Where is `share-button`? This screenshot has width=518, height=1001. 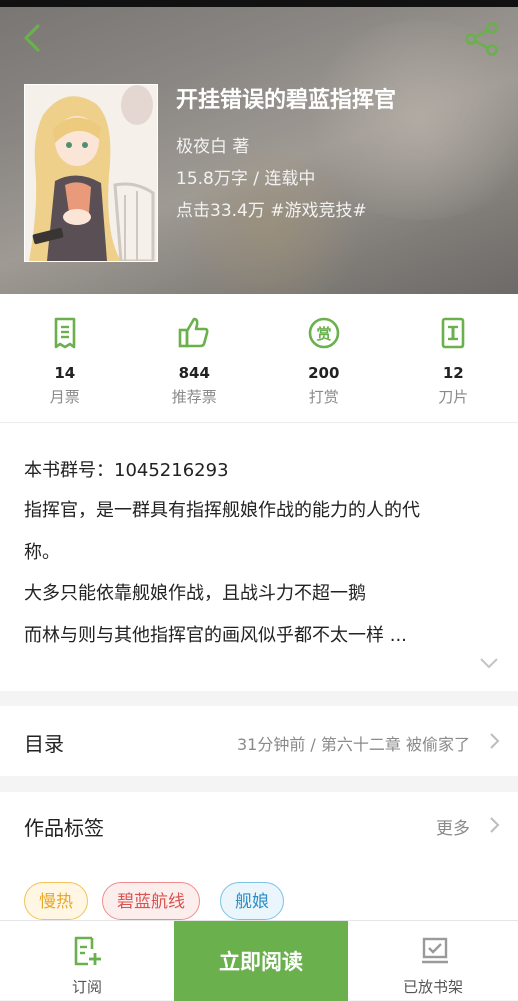 share-button is located at coordinates (482, 39).